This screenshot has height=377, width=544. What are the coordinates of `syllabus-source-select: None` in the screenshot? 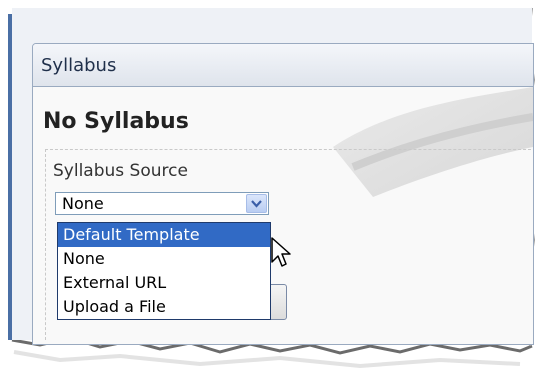 It's located at (162, 203).